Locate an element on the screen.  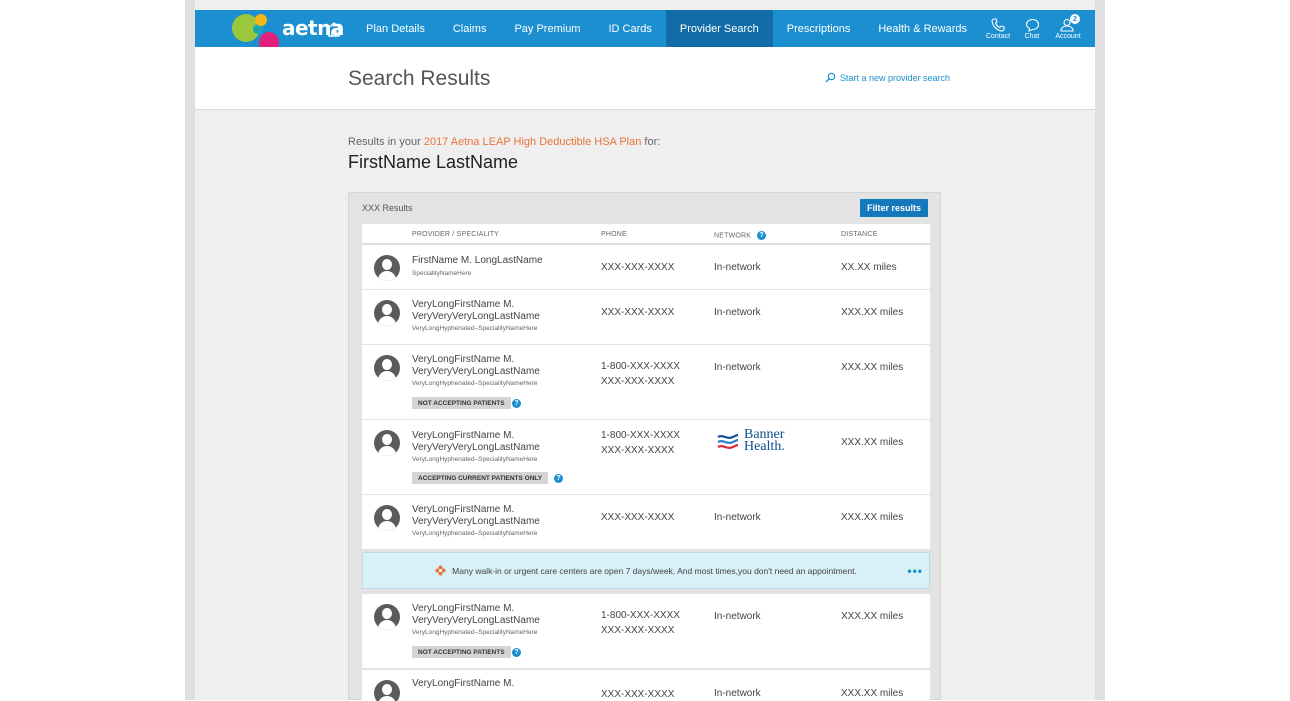
column-header-distance: DISTANCE is located at coordinates (859, 234).